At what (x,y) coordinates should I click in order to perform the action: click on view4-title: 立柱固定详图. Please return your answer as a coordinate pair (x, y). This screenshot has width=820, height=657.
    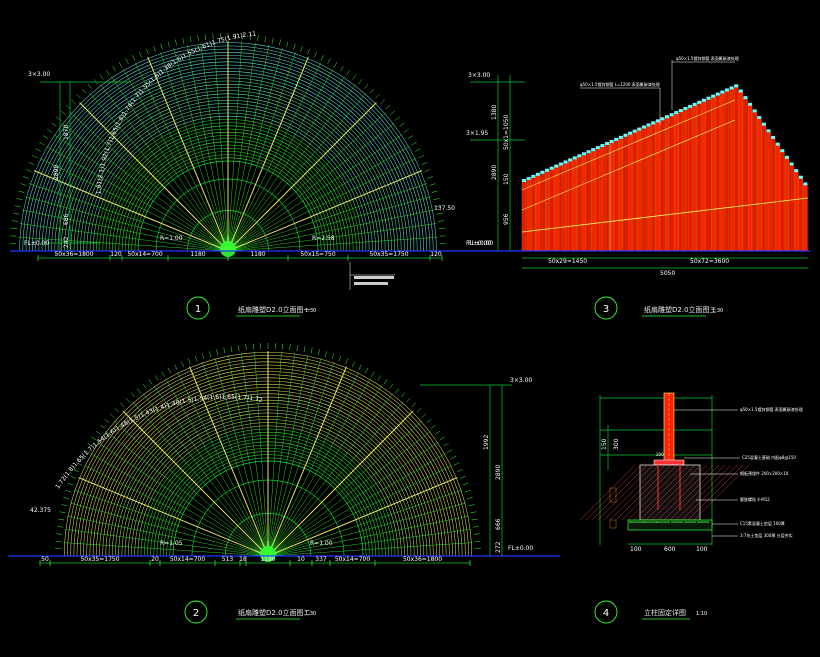
    Looking at the image, I should click on (665, 612).